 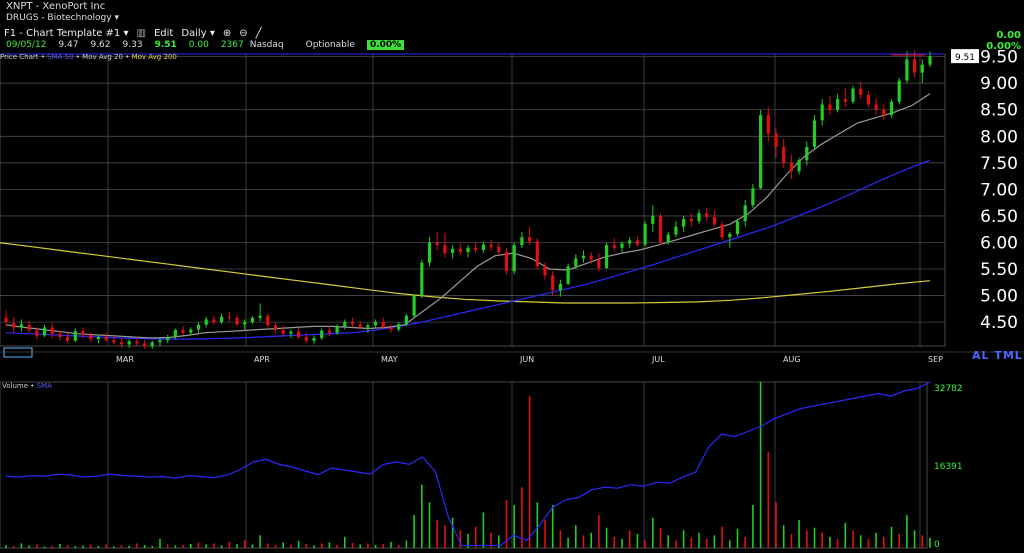 What do you see at coordinates (999, 190) in the screenshot?
I see `price-tick-label: 7.00` at bounding box center [999, 190].